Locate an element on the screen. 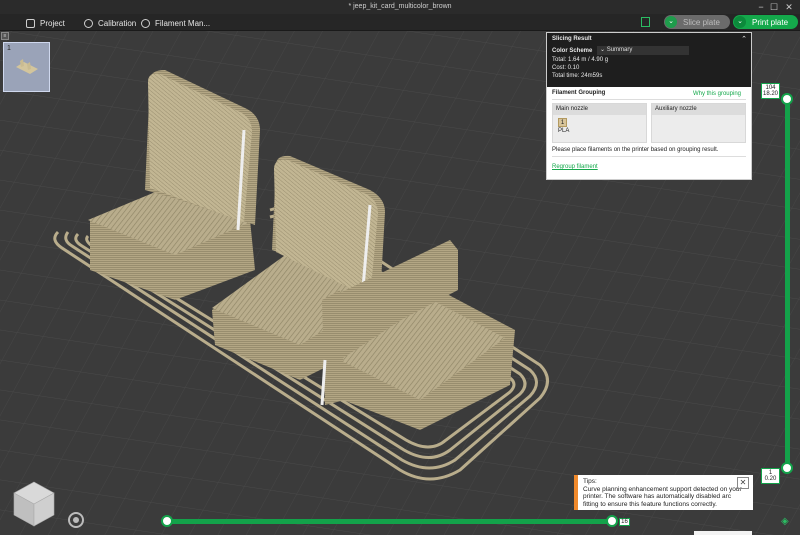  layer-slider-bottom-handle is located at coordinates (787, 468).